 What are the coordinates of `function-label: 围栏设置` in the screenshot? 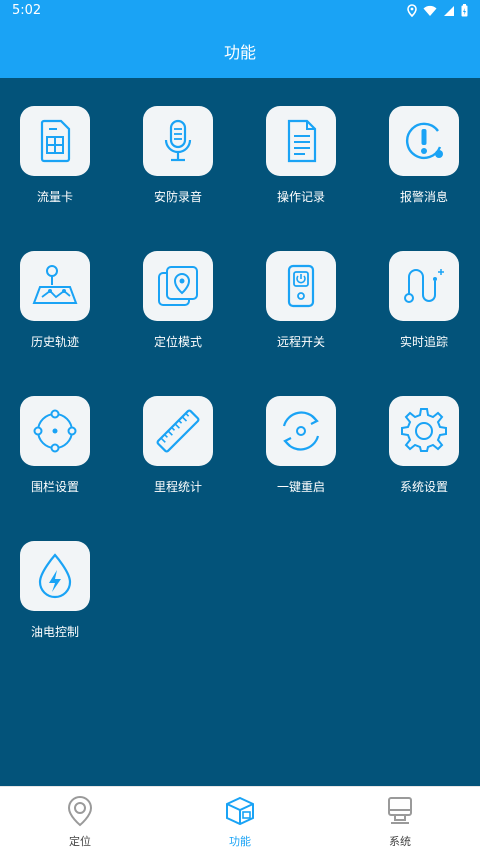 It's located at (54, 487).